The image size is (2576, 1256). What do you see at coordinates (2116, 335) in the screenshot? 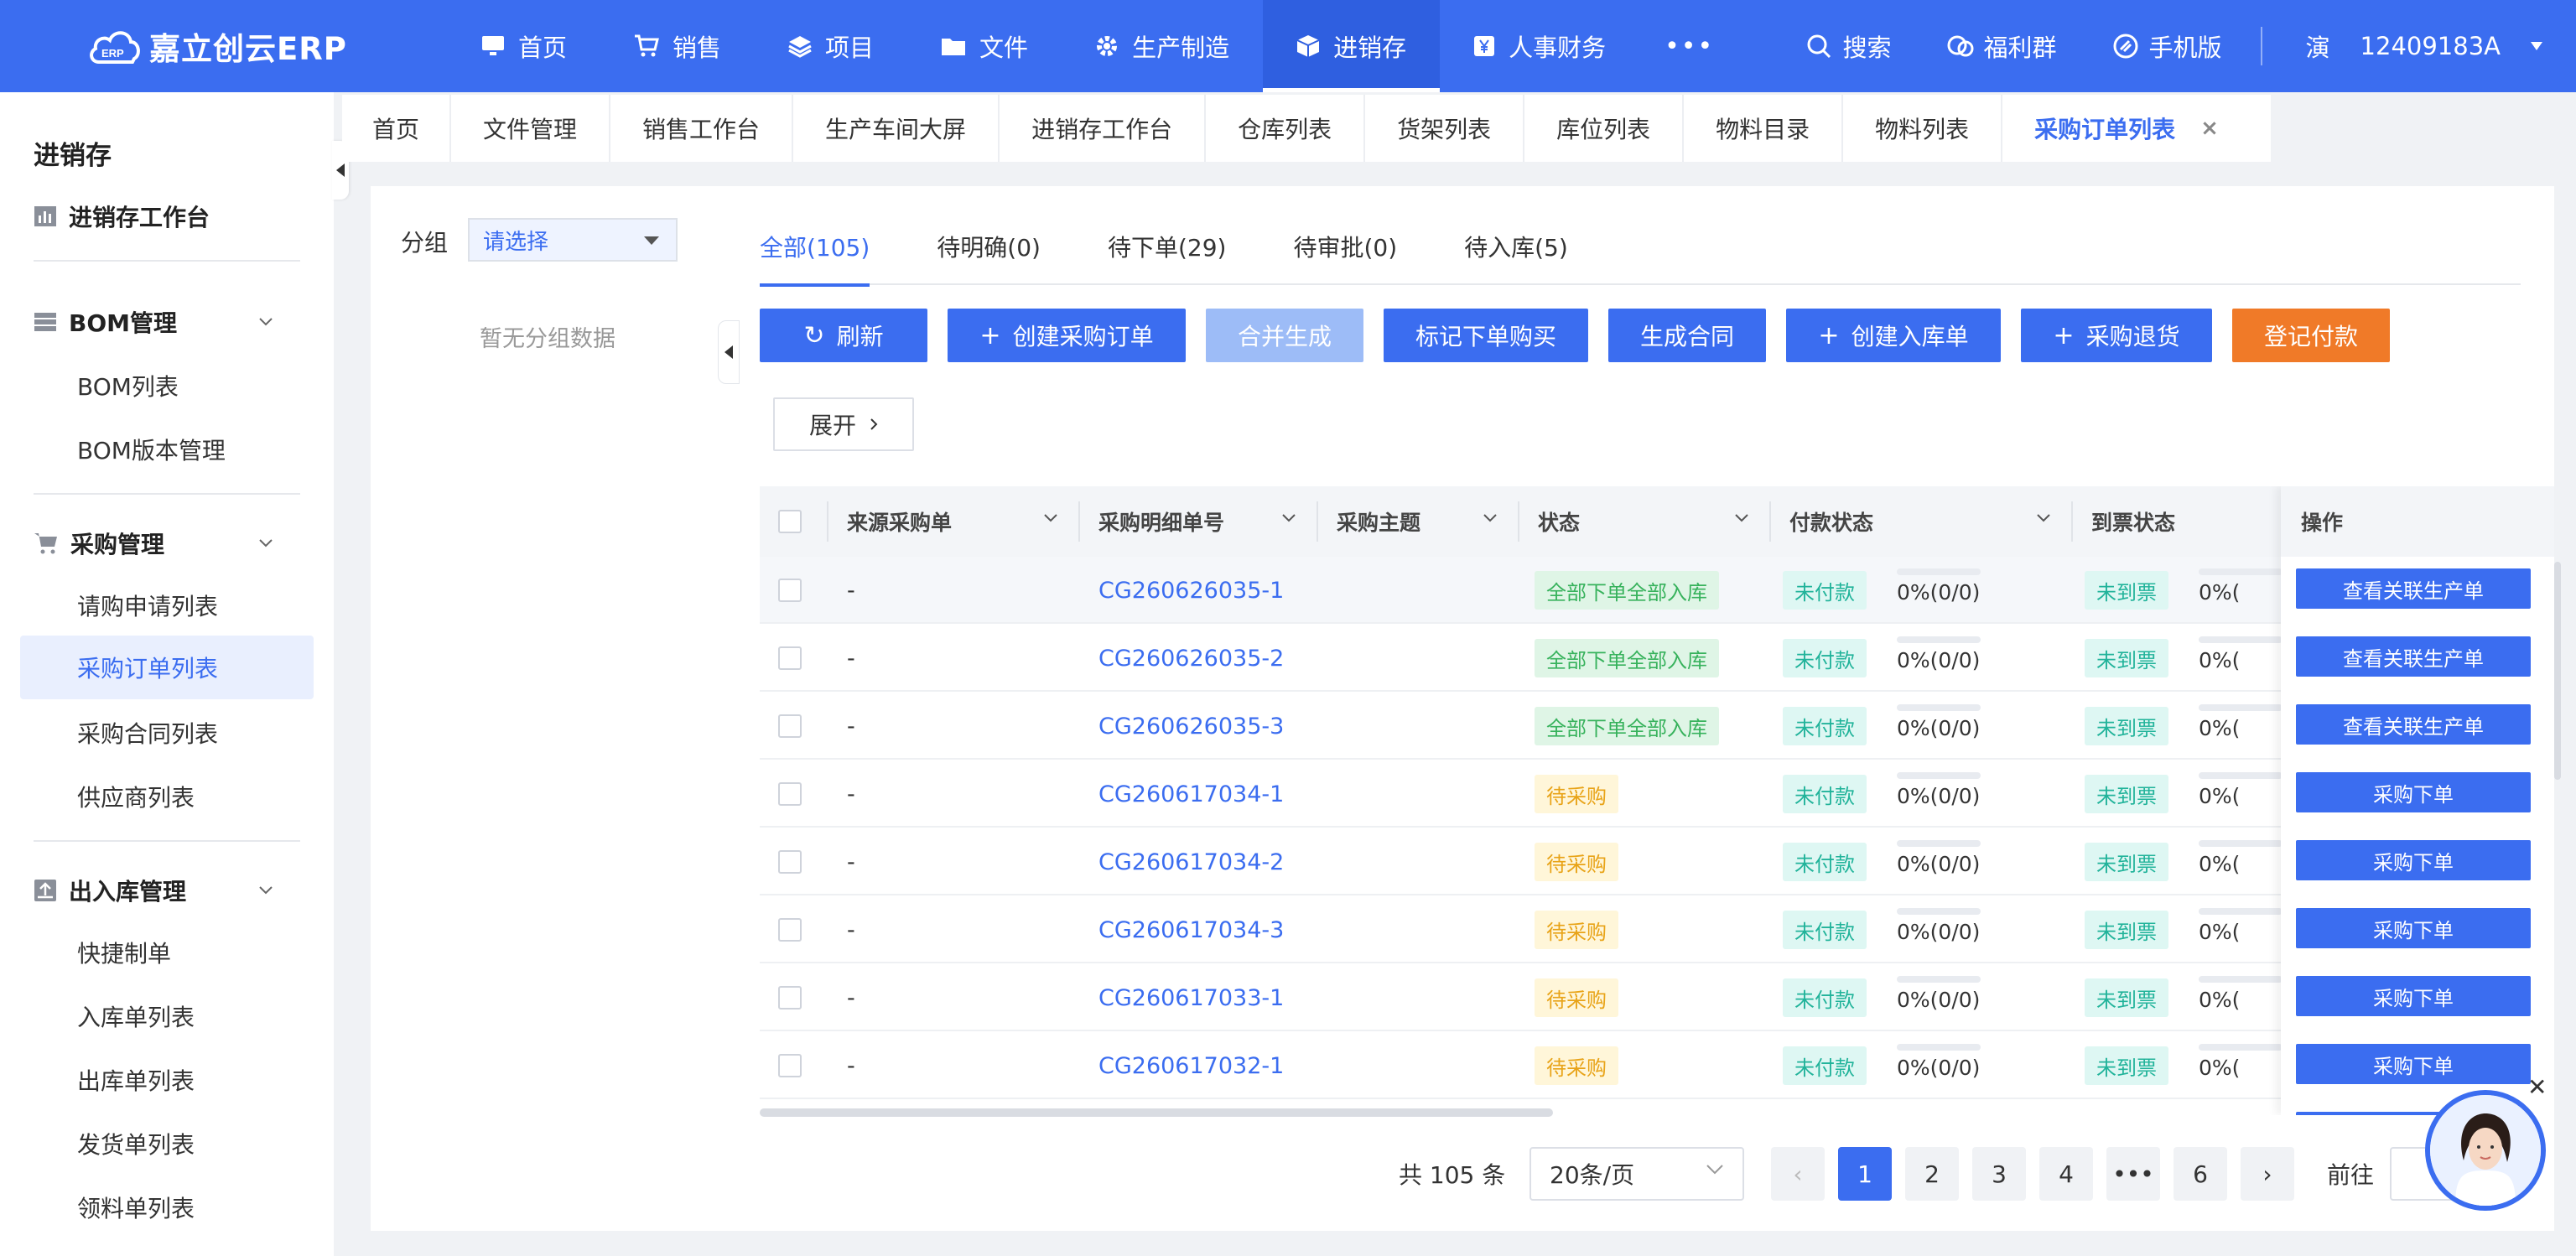
I see `purchase-return-button: + 采购退货` at bounding box center [2116, 335].